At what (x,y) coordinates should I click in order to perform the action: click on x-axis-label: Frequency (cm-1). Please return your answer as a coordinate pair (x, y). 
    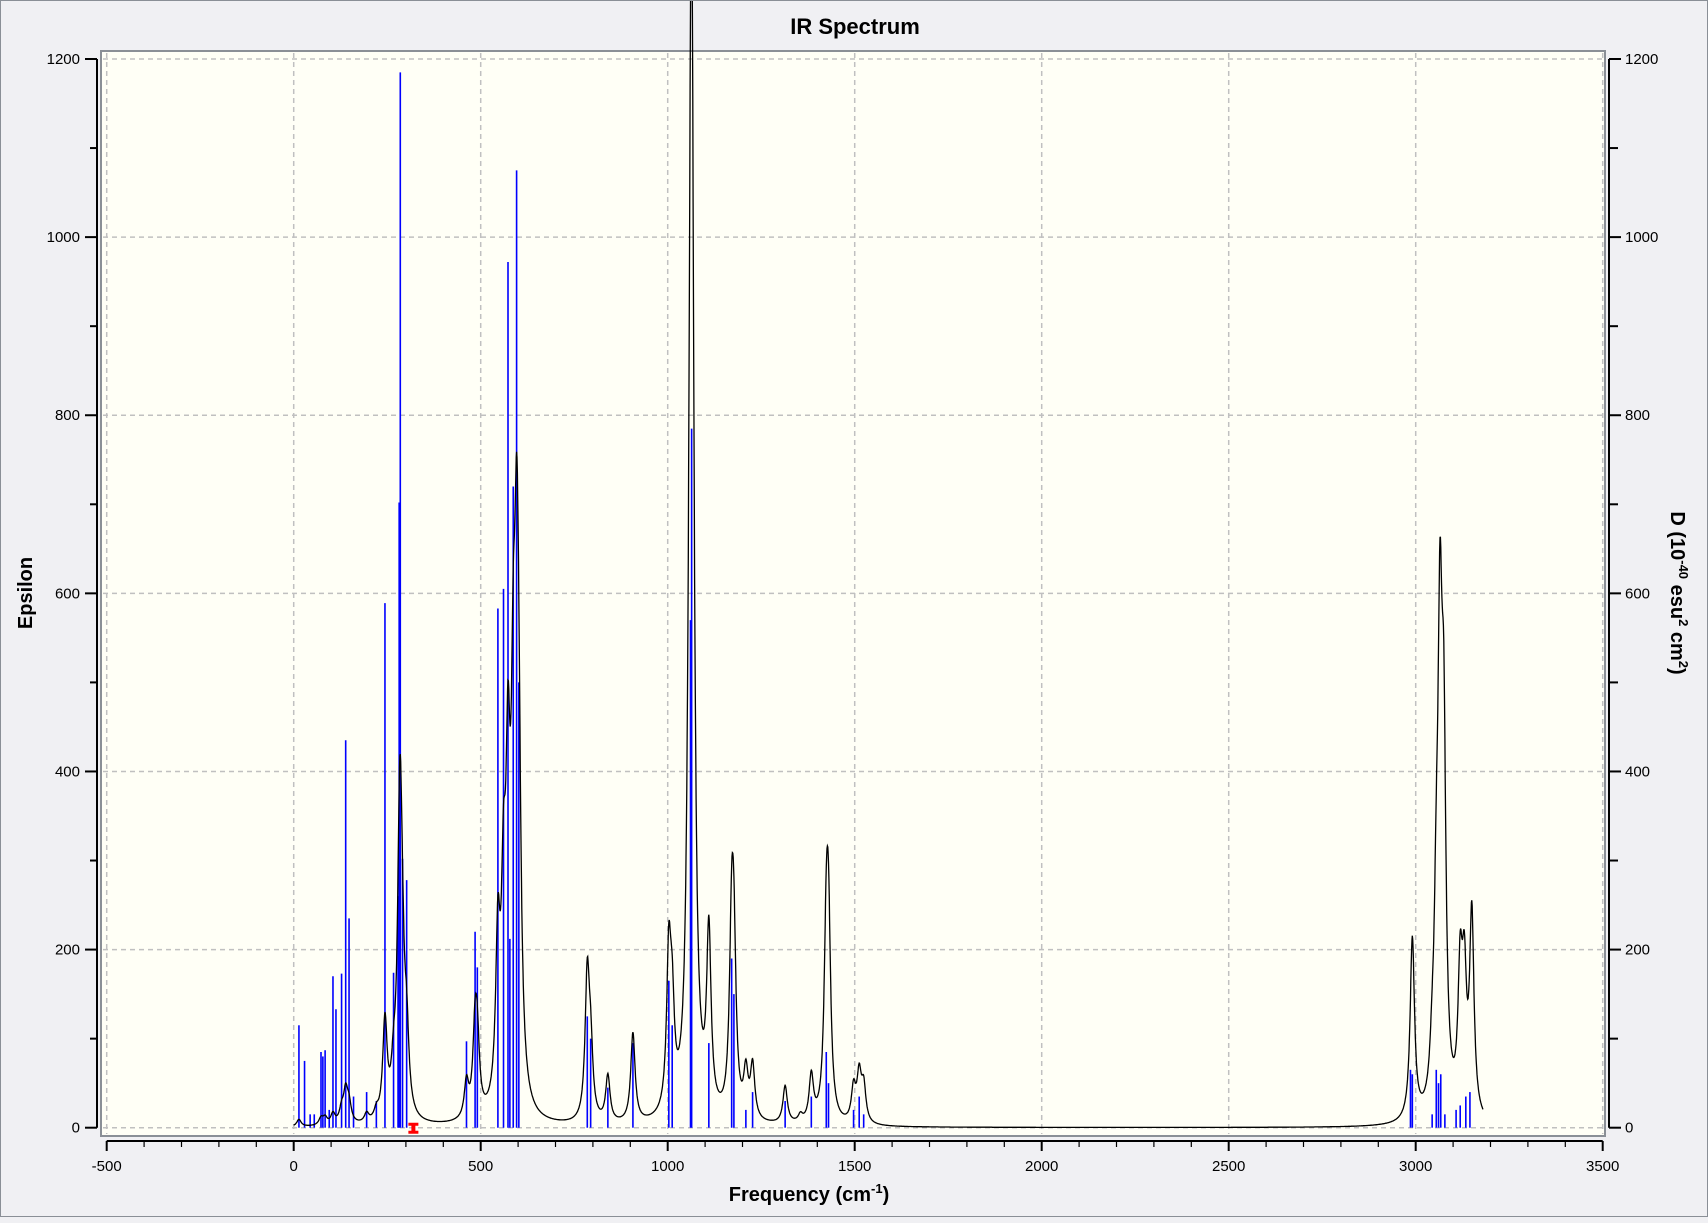
    Looking at the image, I should click on (809, 1193).